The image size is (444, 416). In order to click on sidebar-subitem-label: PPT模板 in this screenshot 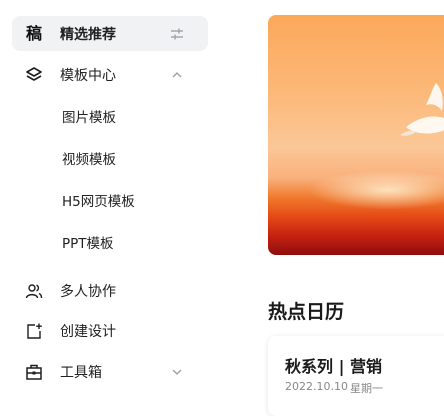, I will do `click(88, 244)`.